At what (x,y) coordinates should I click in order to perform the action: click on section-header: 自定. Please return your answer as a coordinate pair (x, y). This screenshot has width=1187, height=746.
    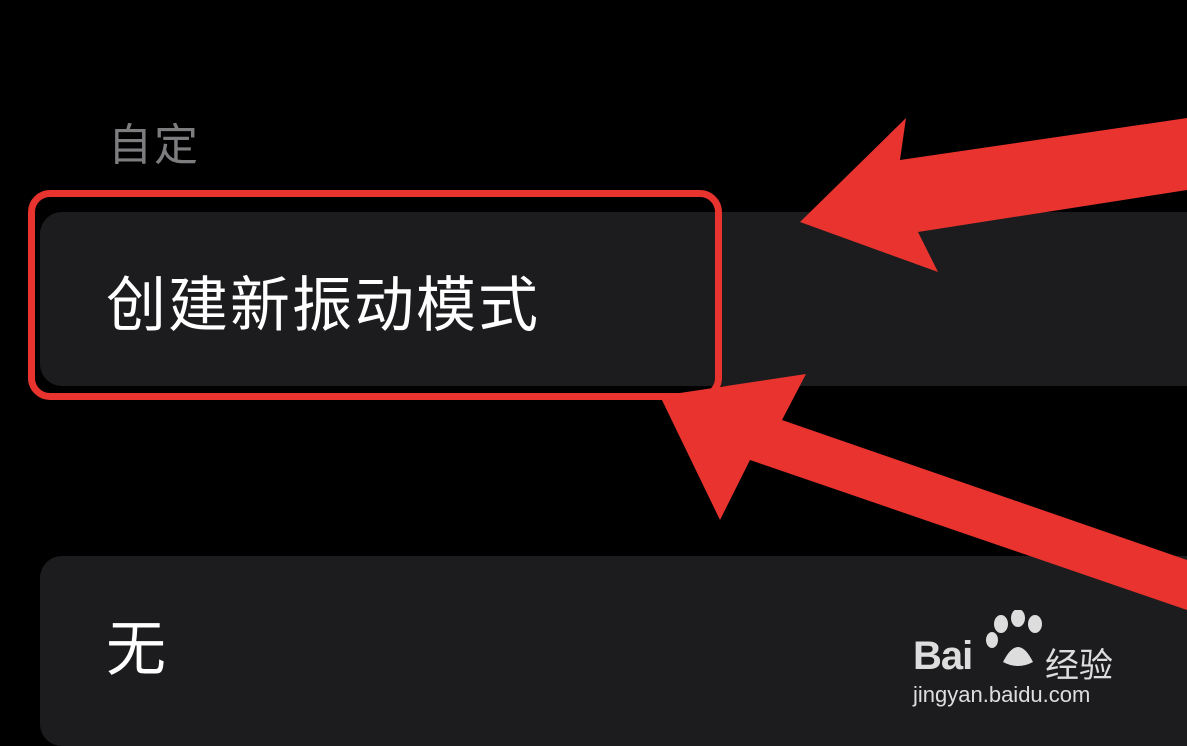
    Looking at the image, I should click on (154, 145).